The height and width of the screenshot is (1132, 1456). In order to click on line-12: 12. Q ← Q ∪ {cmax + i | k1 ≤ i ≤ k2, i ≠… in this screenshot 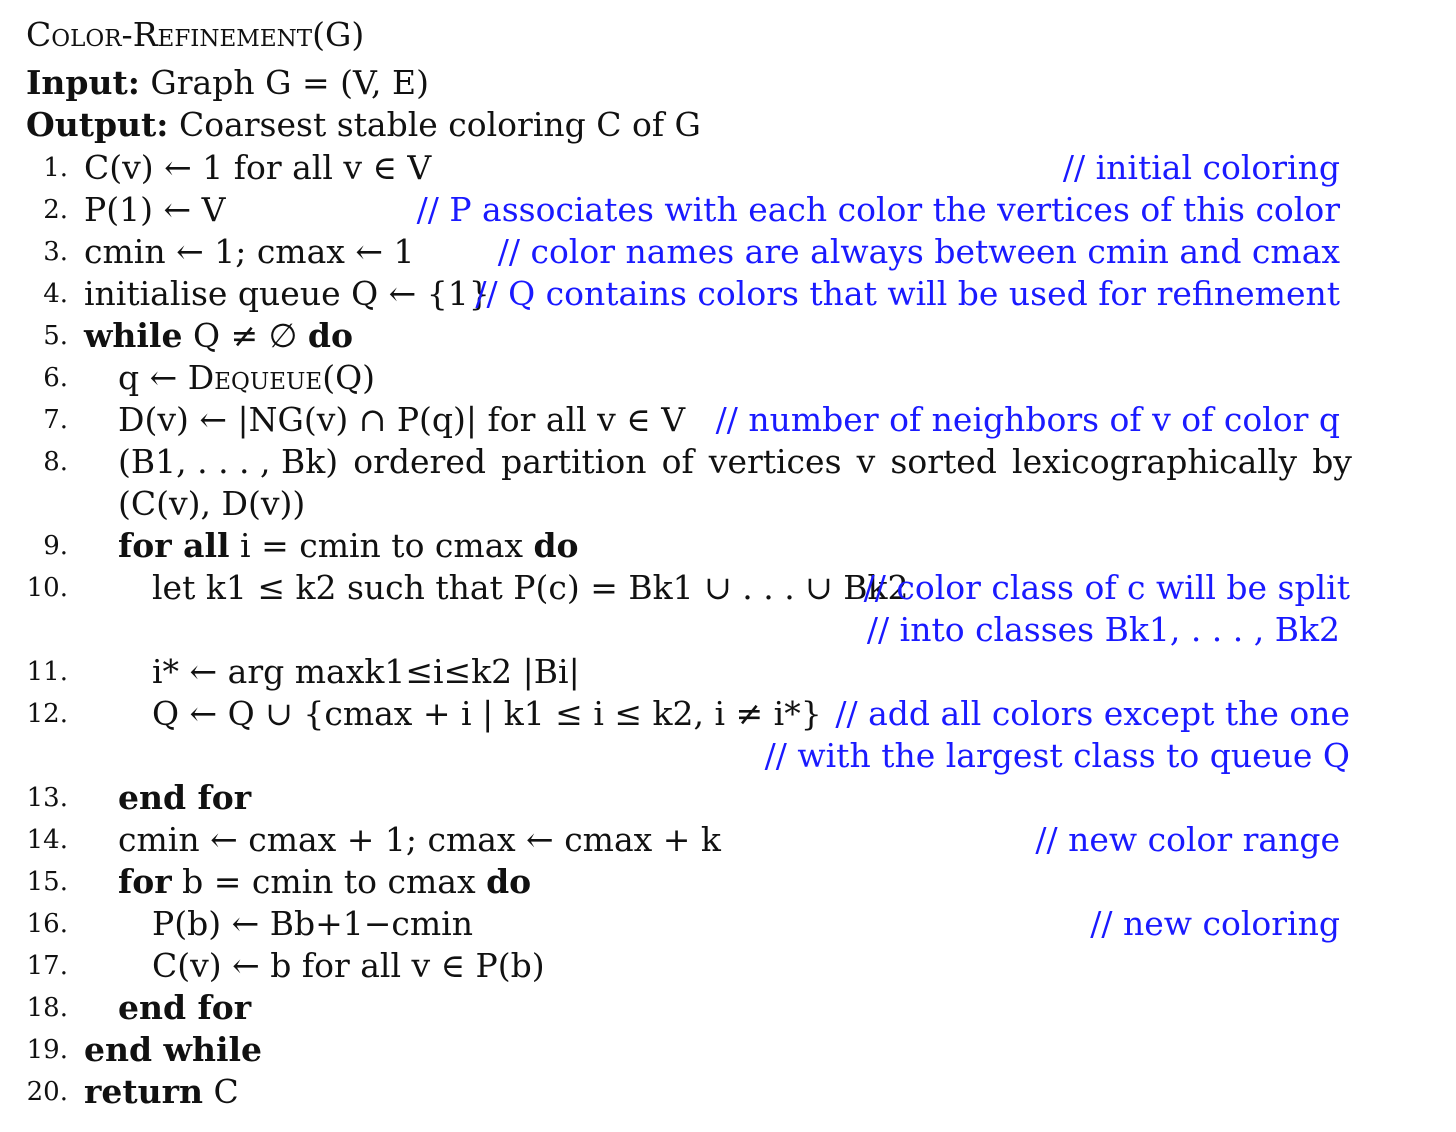, I will do `click(728, 714)`.